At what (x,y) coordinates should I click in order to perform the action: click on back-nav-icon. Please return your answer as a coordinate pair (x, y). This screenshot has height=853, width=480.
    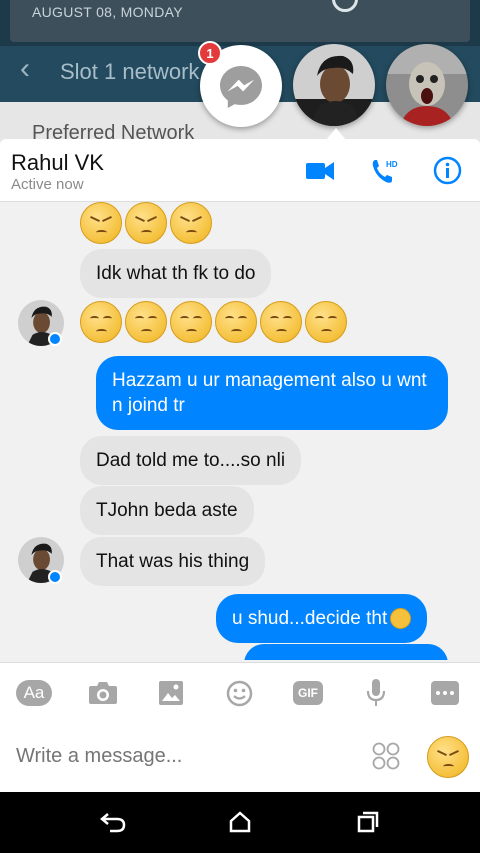
    Looking at the image, I should click on (113, 822).